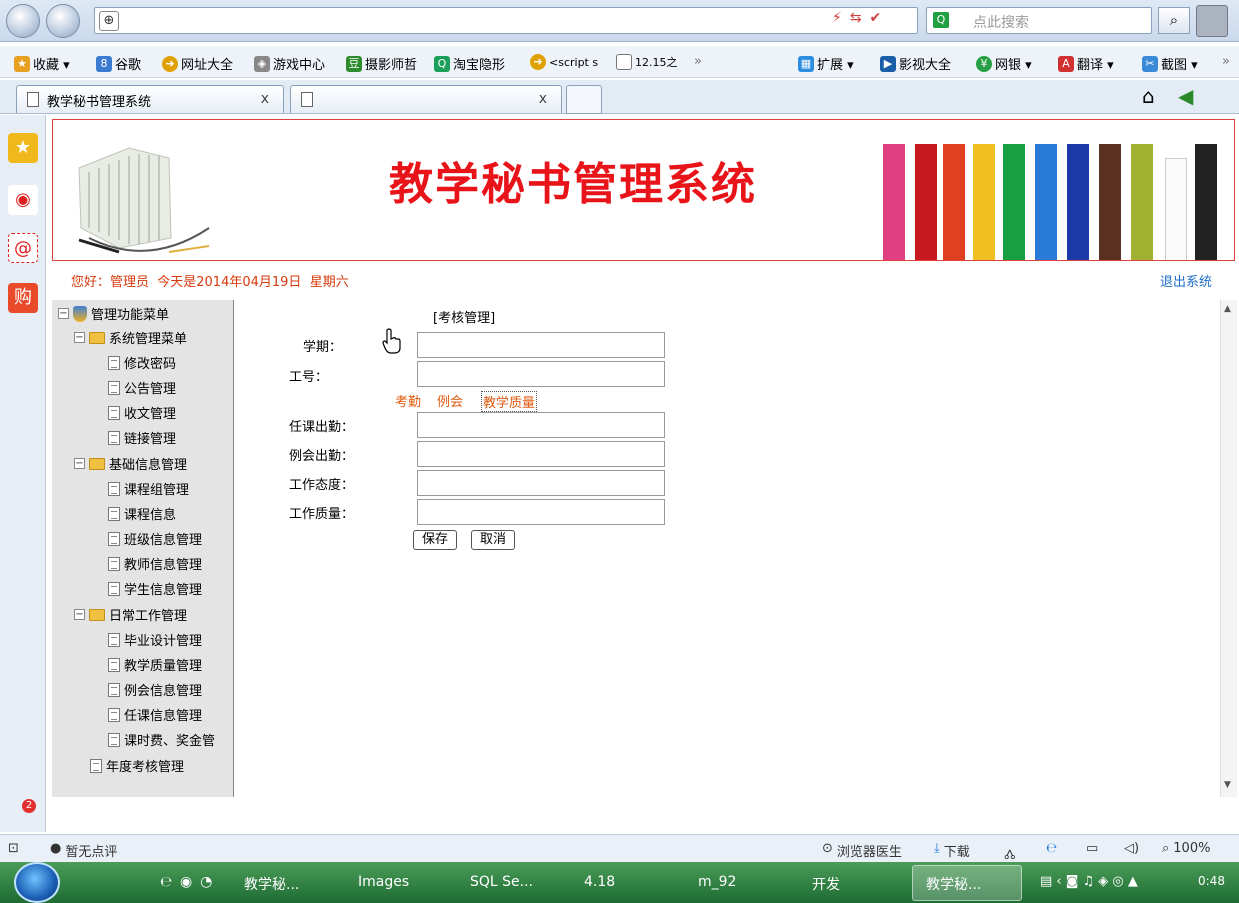  Describe the element at coordinates (1131, 848) in the screenshot. I see `sound-icon: ◁)` at that location.